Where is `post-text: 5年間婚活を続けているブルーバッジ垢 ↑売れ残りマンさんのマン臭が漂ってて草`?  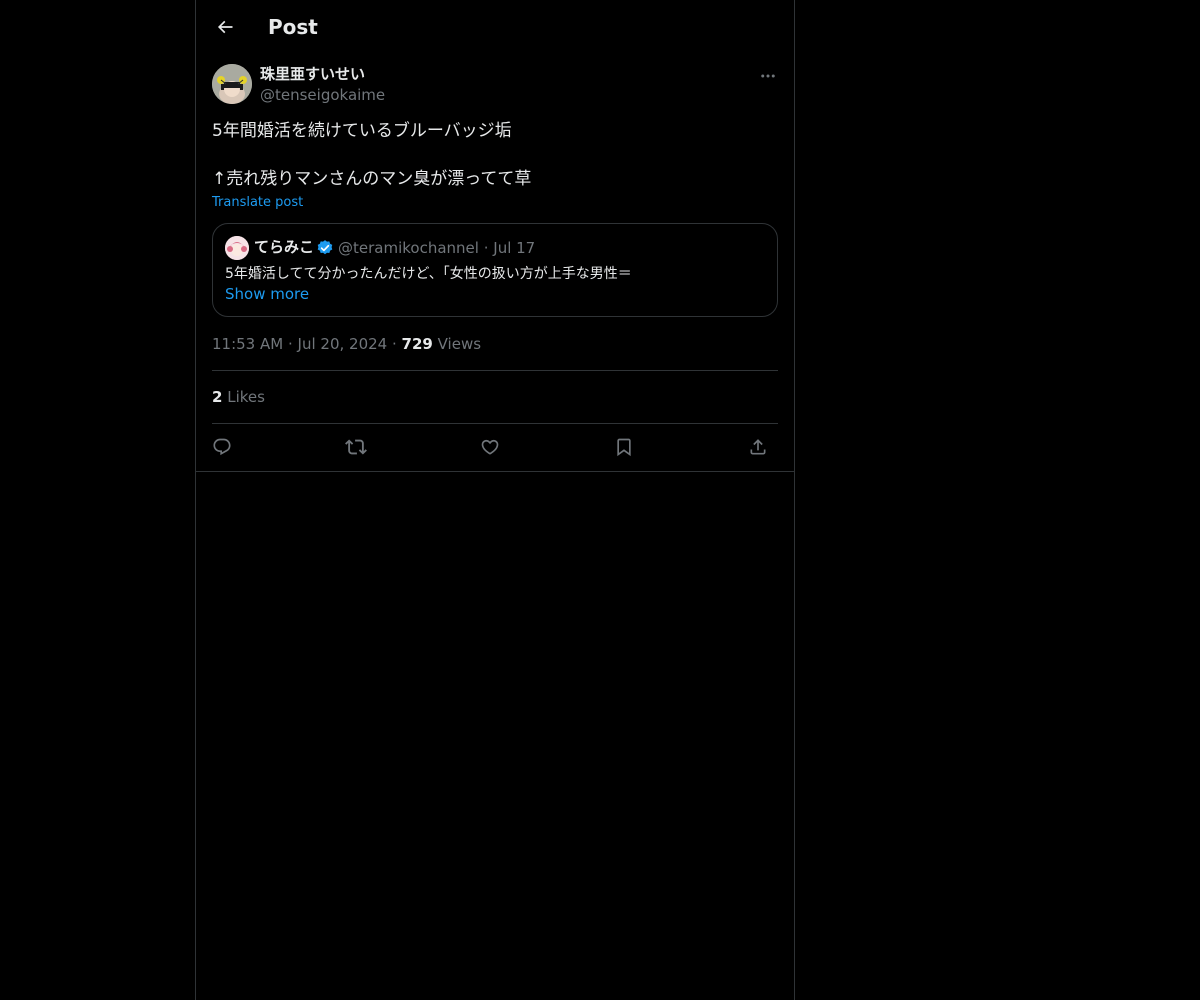 post-text: 5年間婚活を続けているブルーバッジ垢 ↑売れ残りマンさんのマン臭が漂ってて草 is located at coordinates (372, 155).